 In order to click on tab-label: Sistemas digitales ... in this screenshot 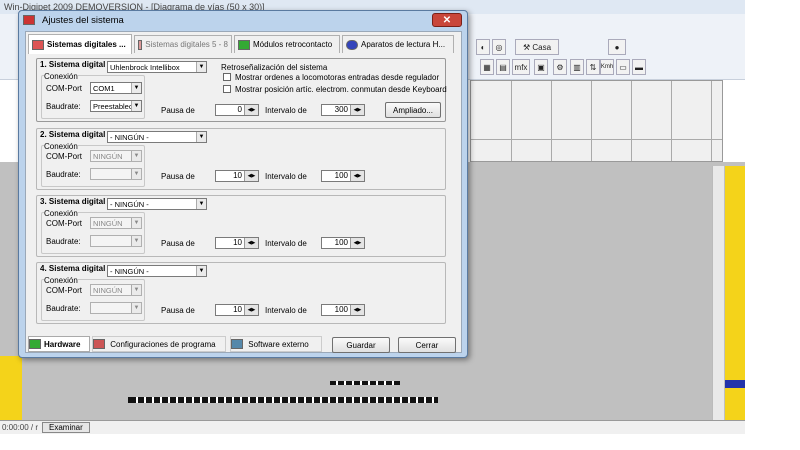, I will do `click(86, 44)`.